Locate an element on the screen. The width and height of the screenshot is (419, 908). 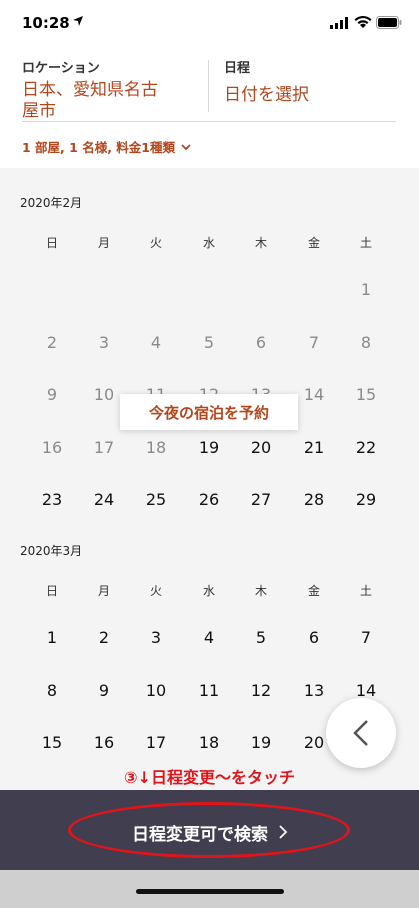
guest-summary-dropdown: 1 部屋, 1 名様, 料金1種類 is located at coordinates (106, 146).